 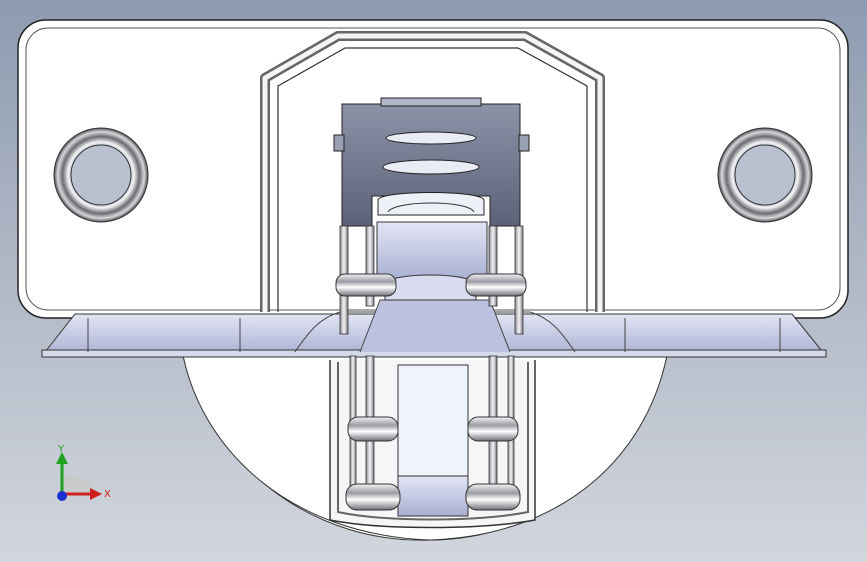 I want to click on x-axis-label: X, so click(x=107, y=494).